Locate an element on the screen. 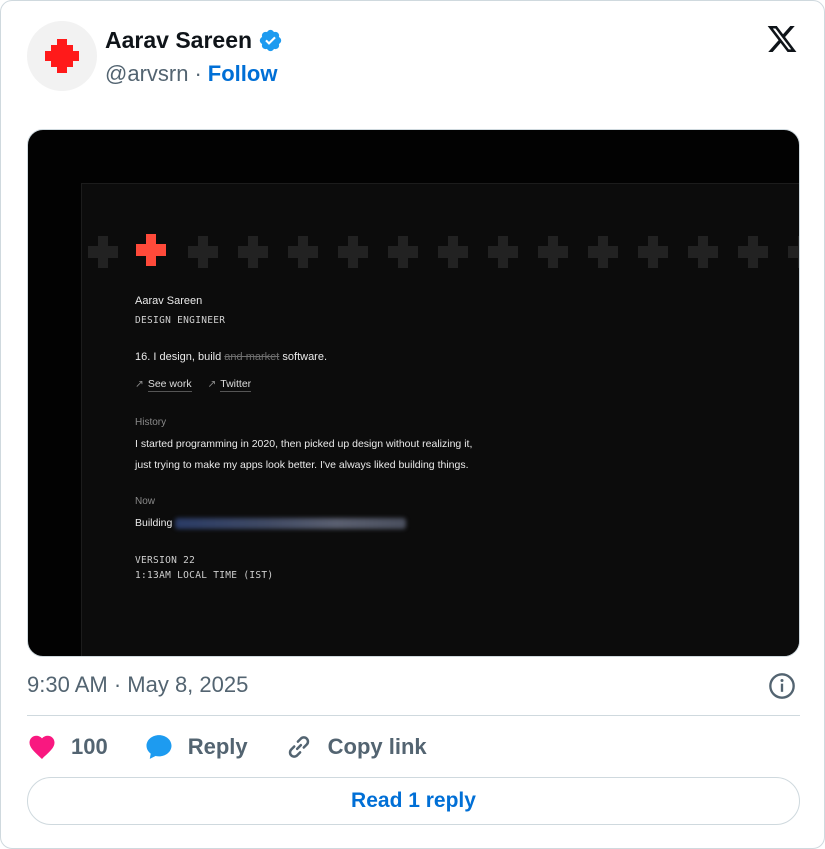 The image size is (825, 849). plus-pattern-row is located at coordinates (443, 251).